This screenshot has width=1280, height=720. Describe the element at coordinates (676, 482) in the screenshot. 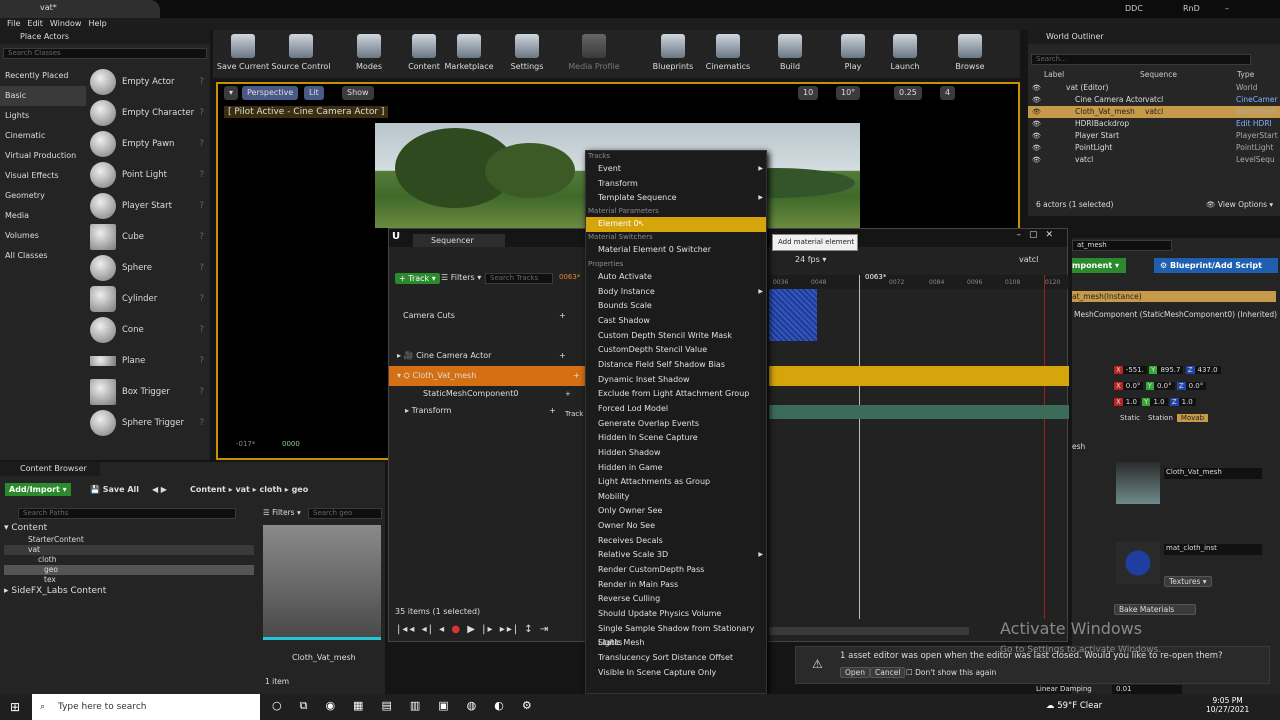

I see `menu-item-property: Light Attachments as Group` at that location.